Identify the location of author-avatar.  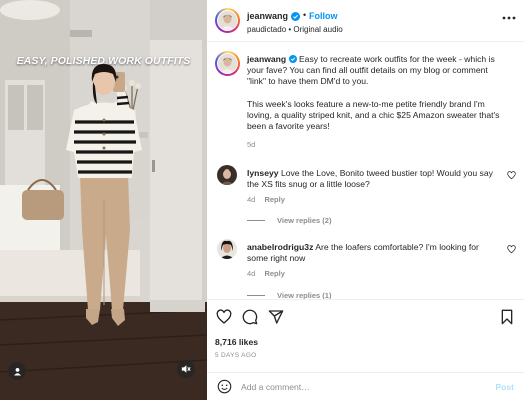
(227, 20).